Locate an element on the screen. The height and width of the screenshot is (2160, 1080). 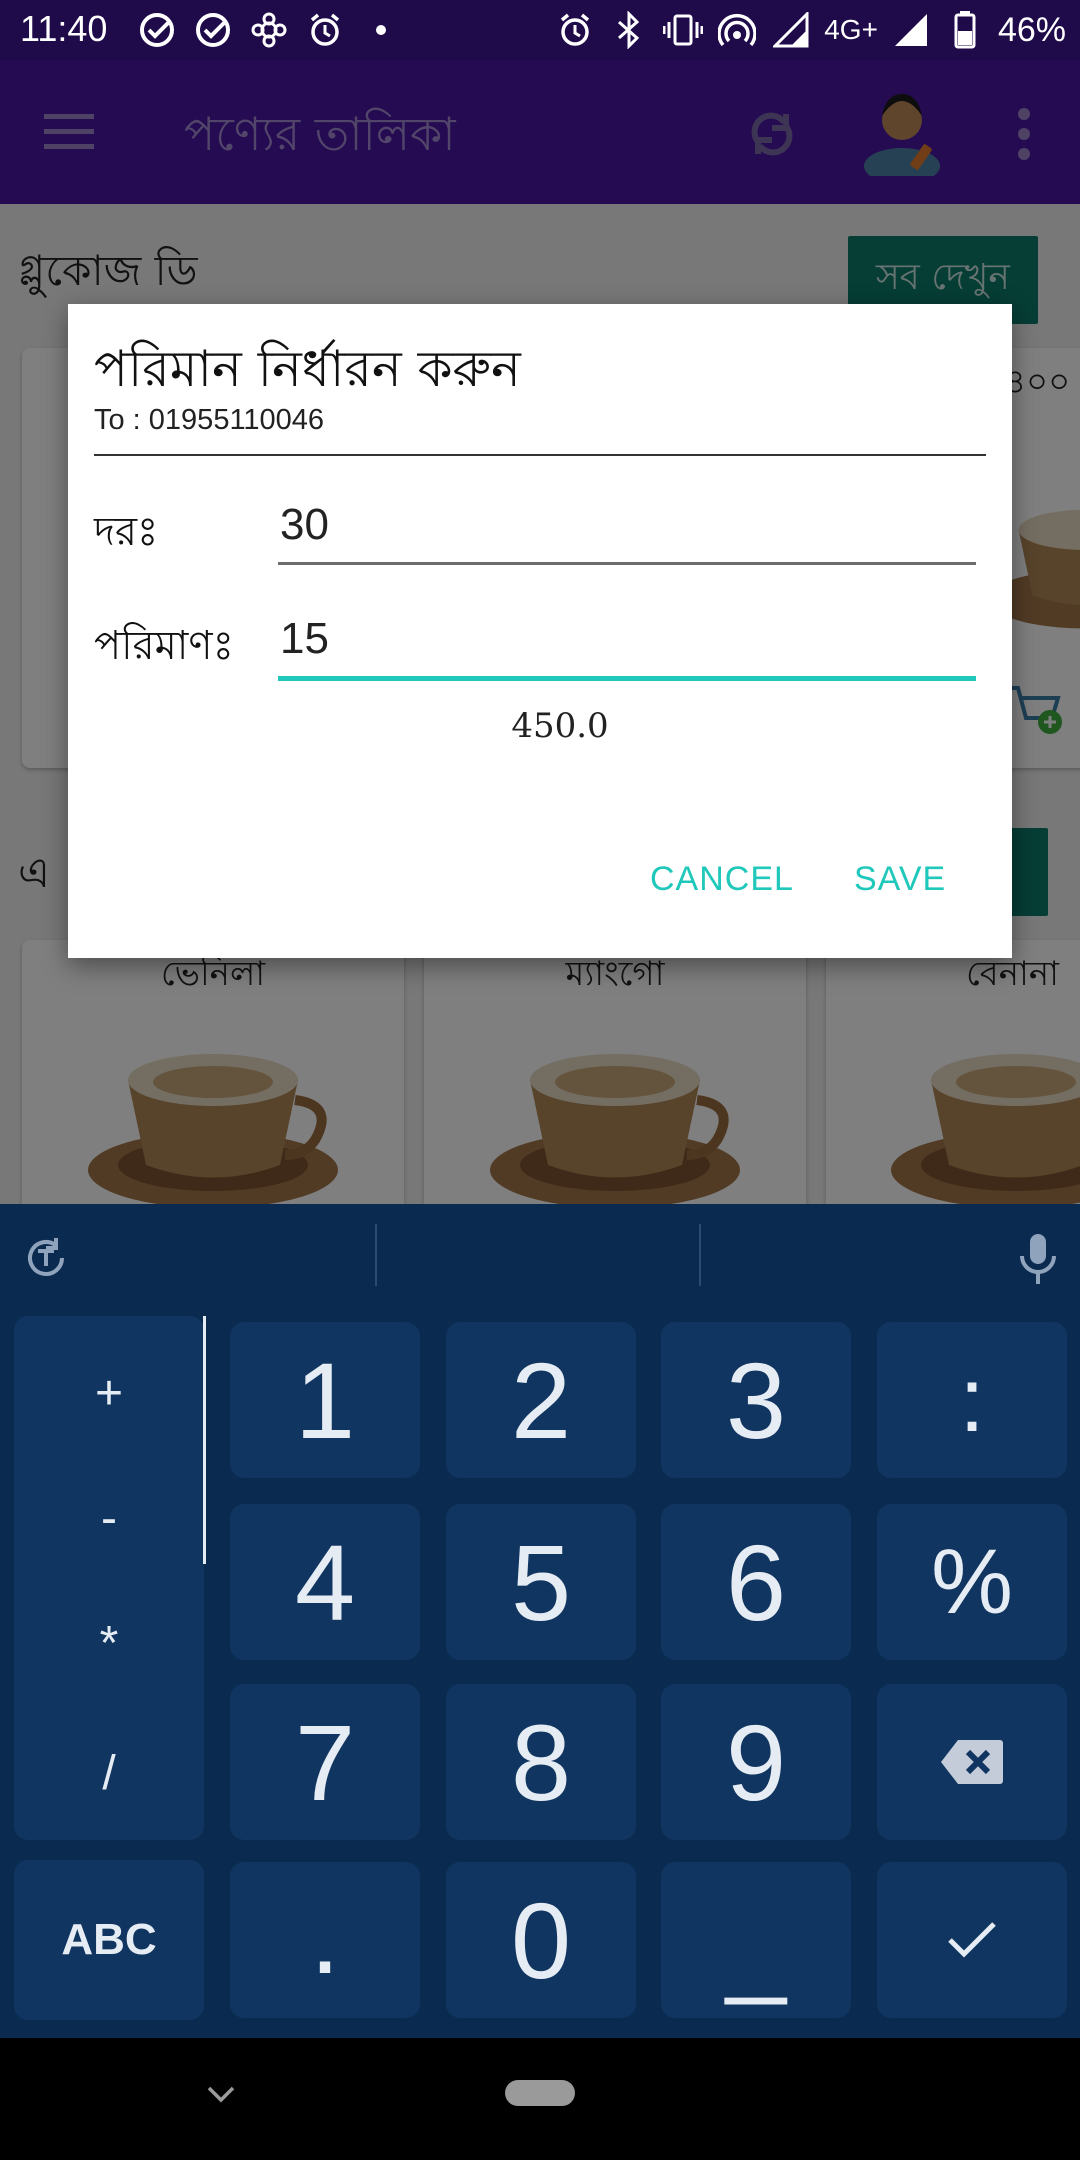
percent-key: % is located at coordinates (972, 1582).